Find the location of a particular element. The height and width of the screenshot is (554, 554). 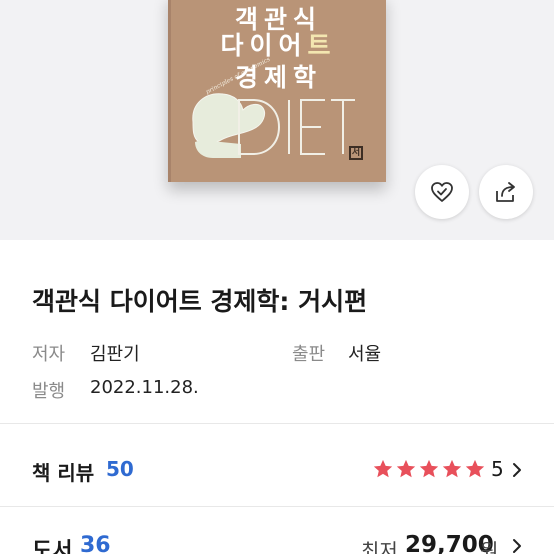

cover-title-line-3: 경제학 is located at coordinates (278, 77).